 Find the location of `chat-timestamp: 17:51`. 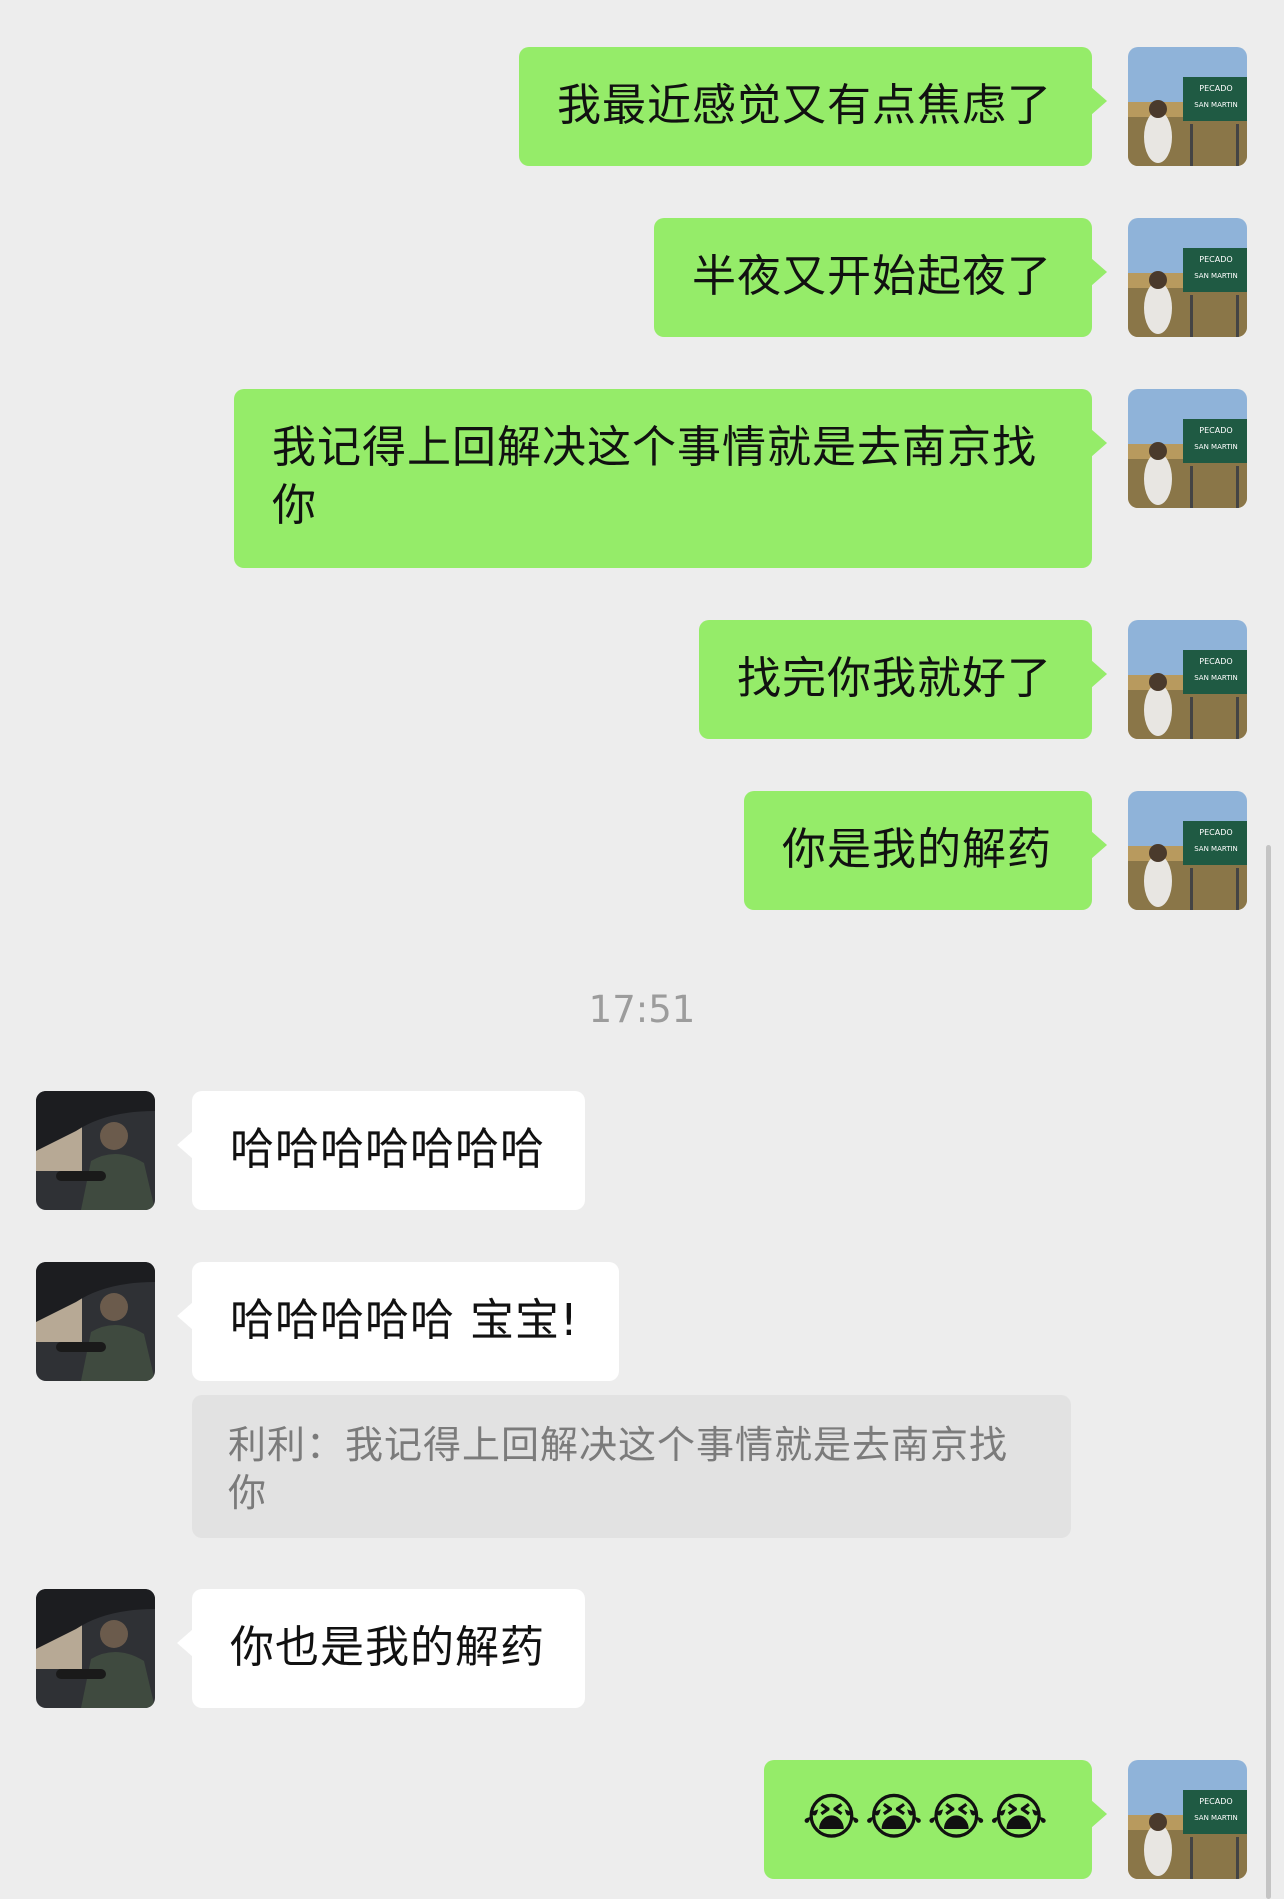

chat-timestamp: 17:51 is located at coordinates (642, 1009).